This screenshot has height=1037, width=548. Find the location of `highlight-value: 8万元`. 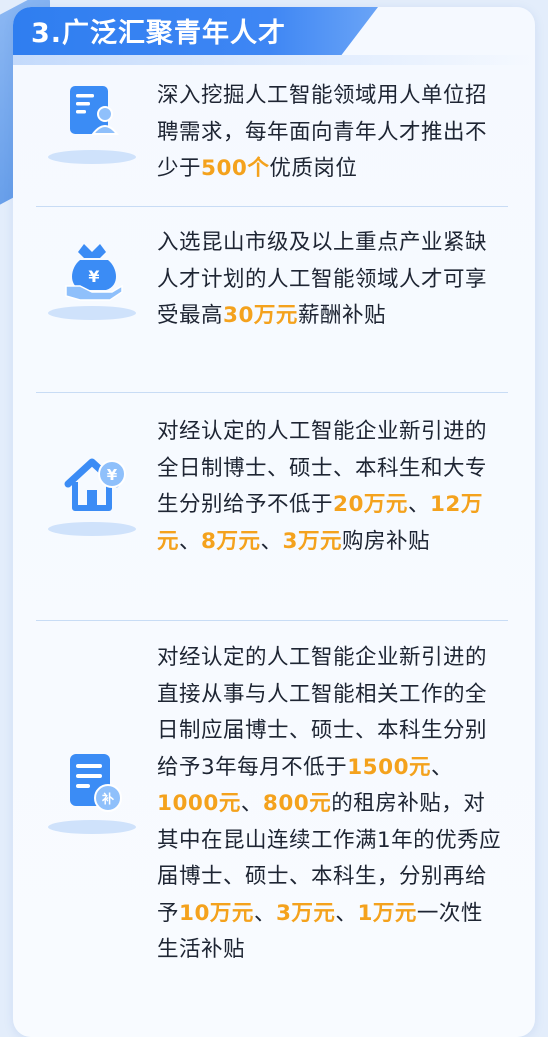

highlight-value: 8万元 is located at coordinates (231, 541).